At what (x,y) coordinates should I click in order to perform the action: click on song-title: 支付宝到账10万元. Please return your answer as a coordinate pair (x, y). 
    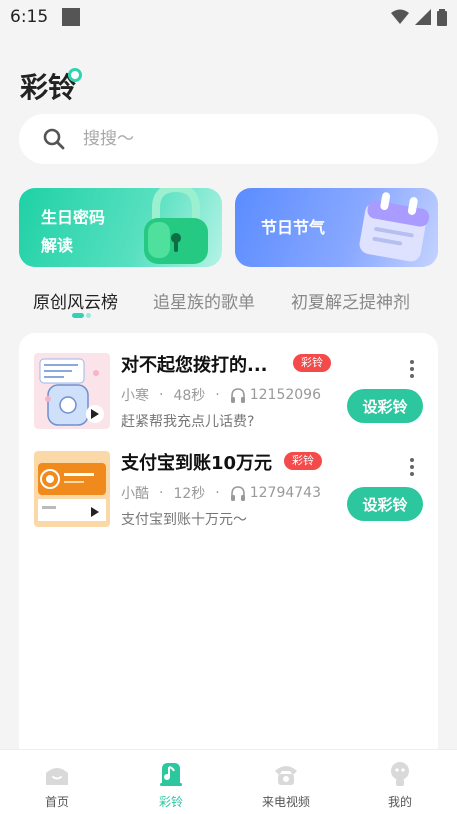
    Looking at the image, I should click on (197, 463).